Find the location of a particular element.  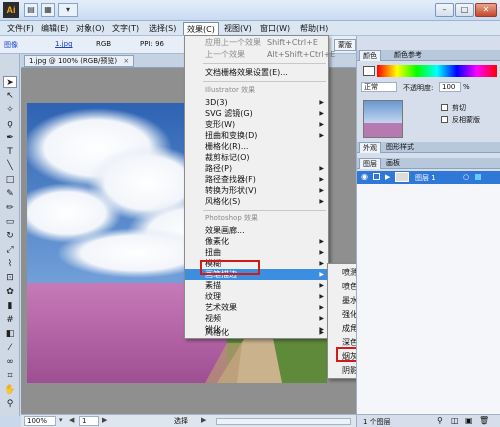

menu-item-distort-transform: 扭曲和变换(D) ▶ is located at coordinates (256, 135).